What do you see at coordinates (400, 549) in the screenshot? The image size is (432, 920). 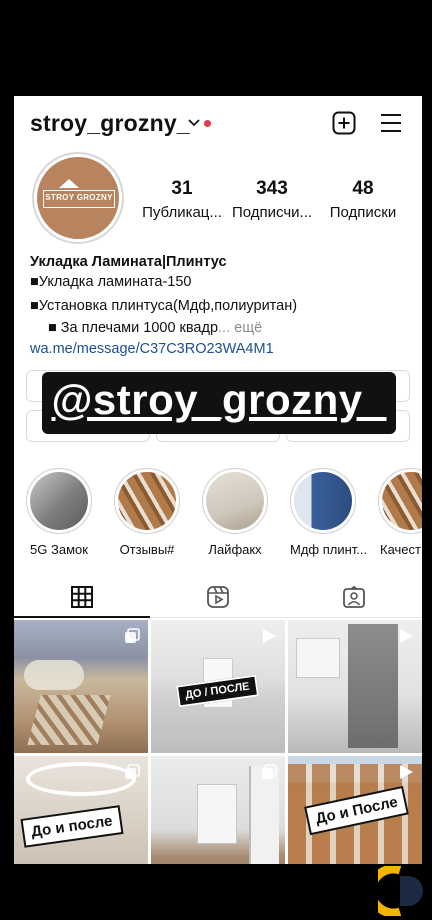 I see `highlight-label: Качест` at bounding box center [400, 549].